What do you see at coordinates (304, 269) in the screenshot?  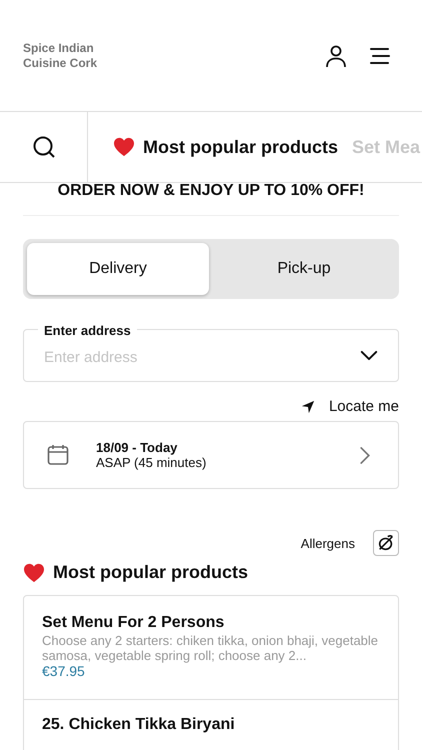 I see `order-type-tab: Pick-up` at bounding box center [304, 269].